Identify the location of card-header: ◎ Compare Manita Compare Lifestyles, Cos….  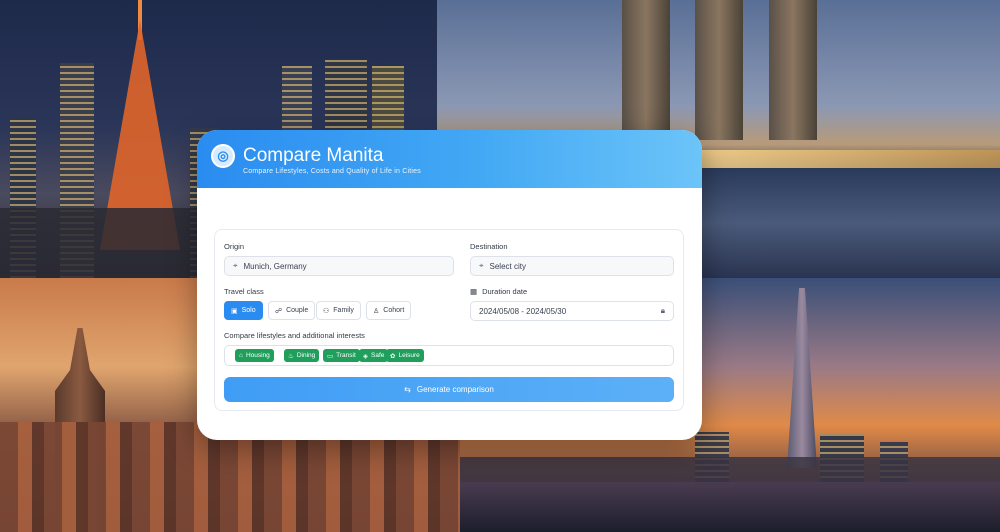
(449, 159).